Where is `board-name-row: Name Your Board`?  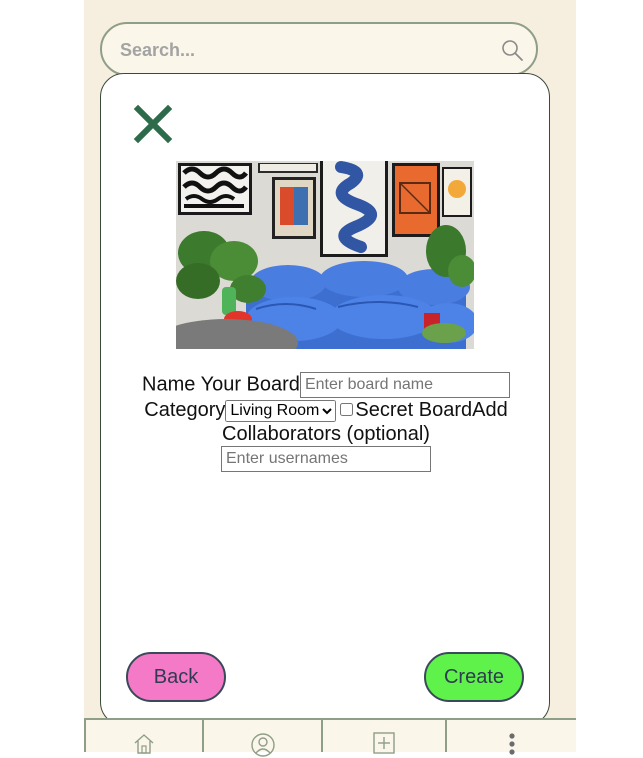 board-name-row: Name Your Board is located at coordinates (326, 385).